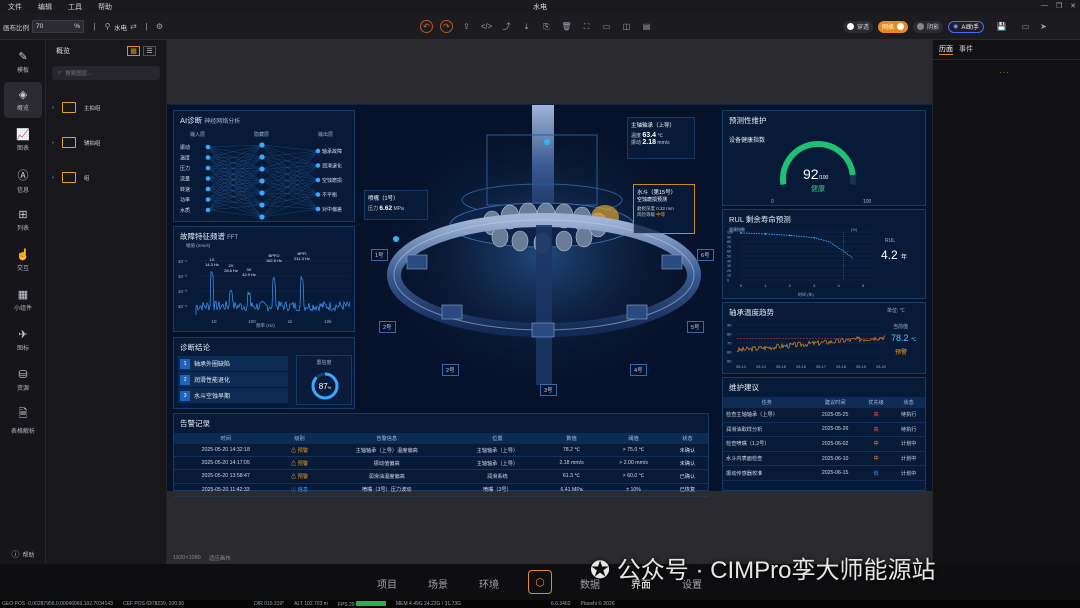 This screenshot has height=608, width=1080. Describe the element at coordinates (664, 209) in the screenshot. I see `bucket-callout: 水斗（第15号） 空蚀磨损预测 磨损深度 0.32 mm 风险等级 中等` at that location.